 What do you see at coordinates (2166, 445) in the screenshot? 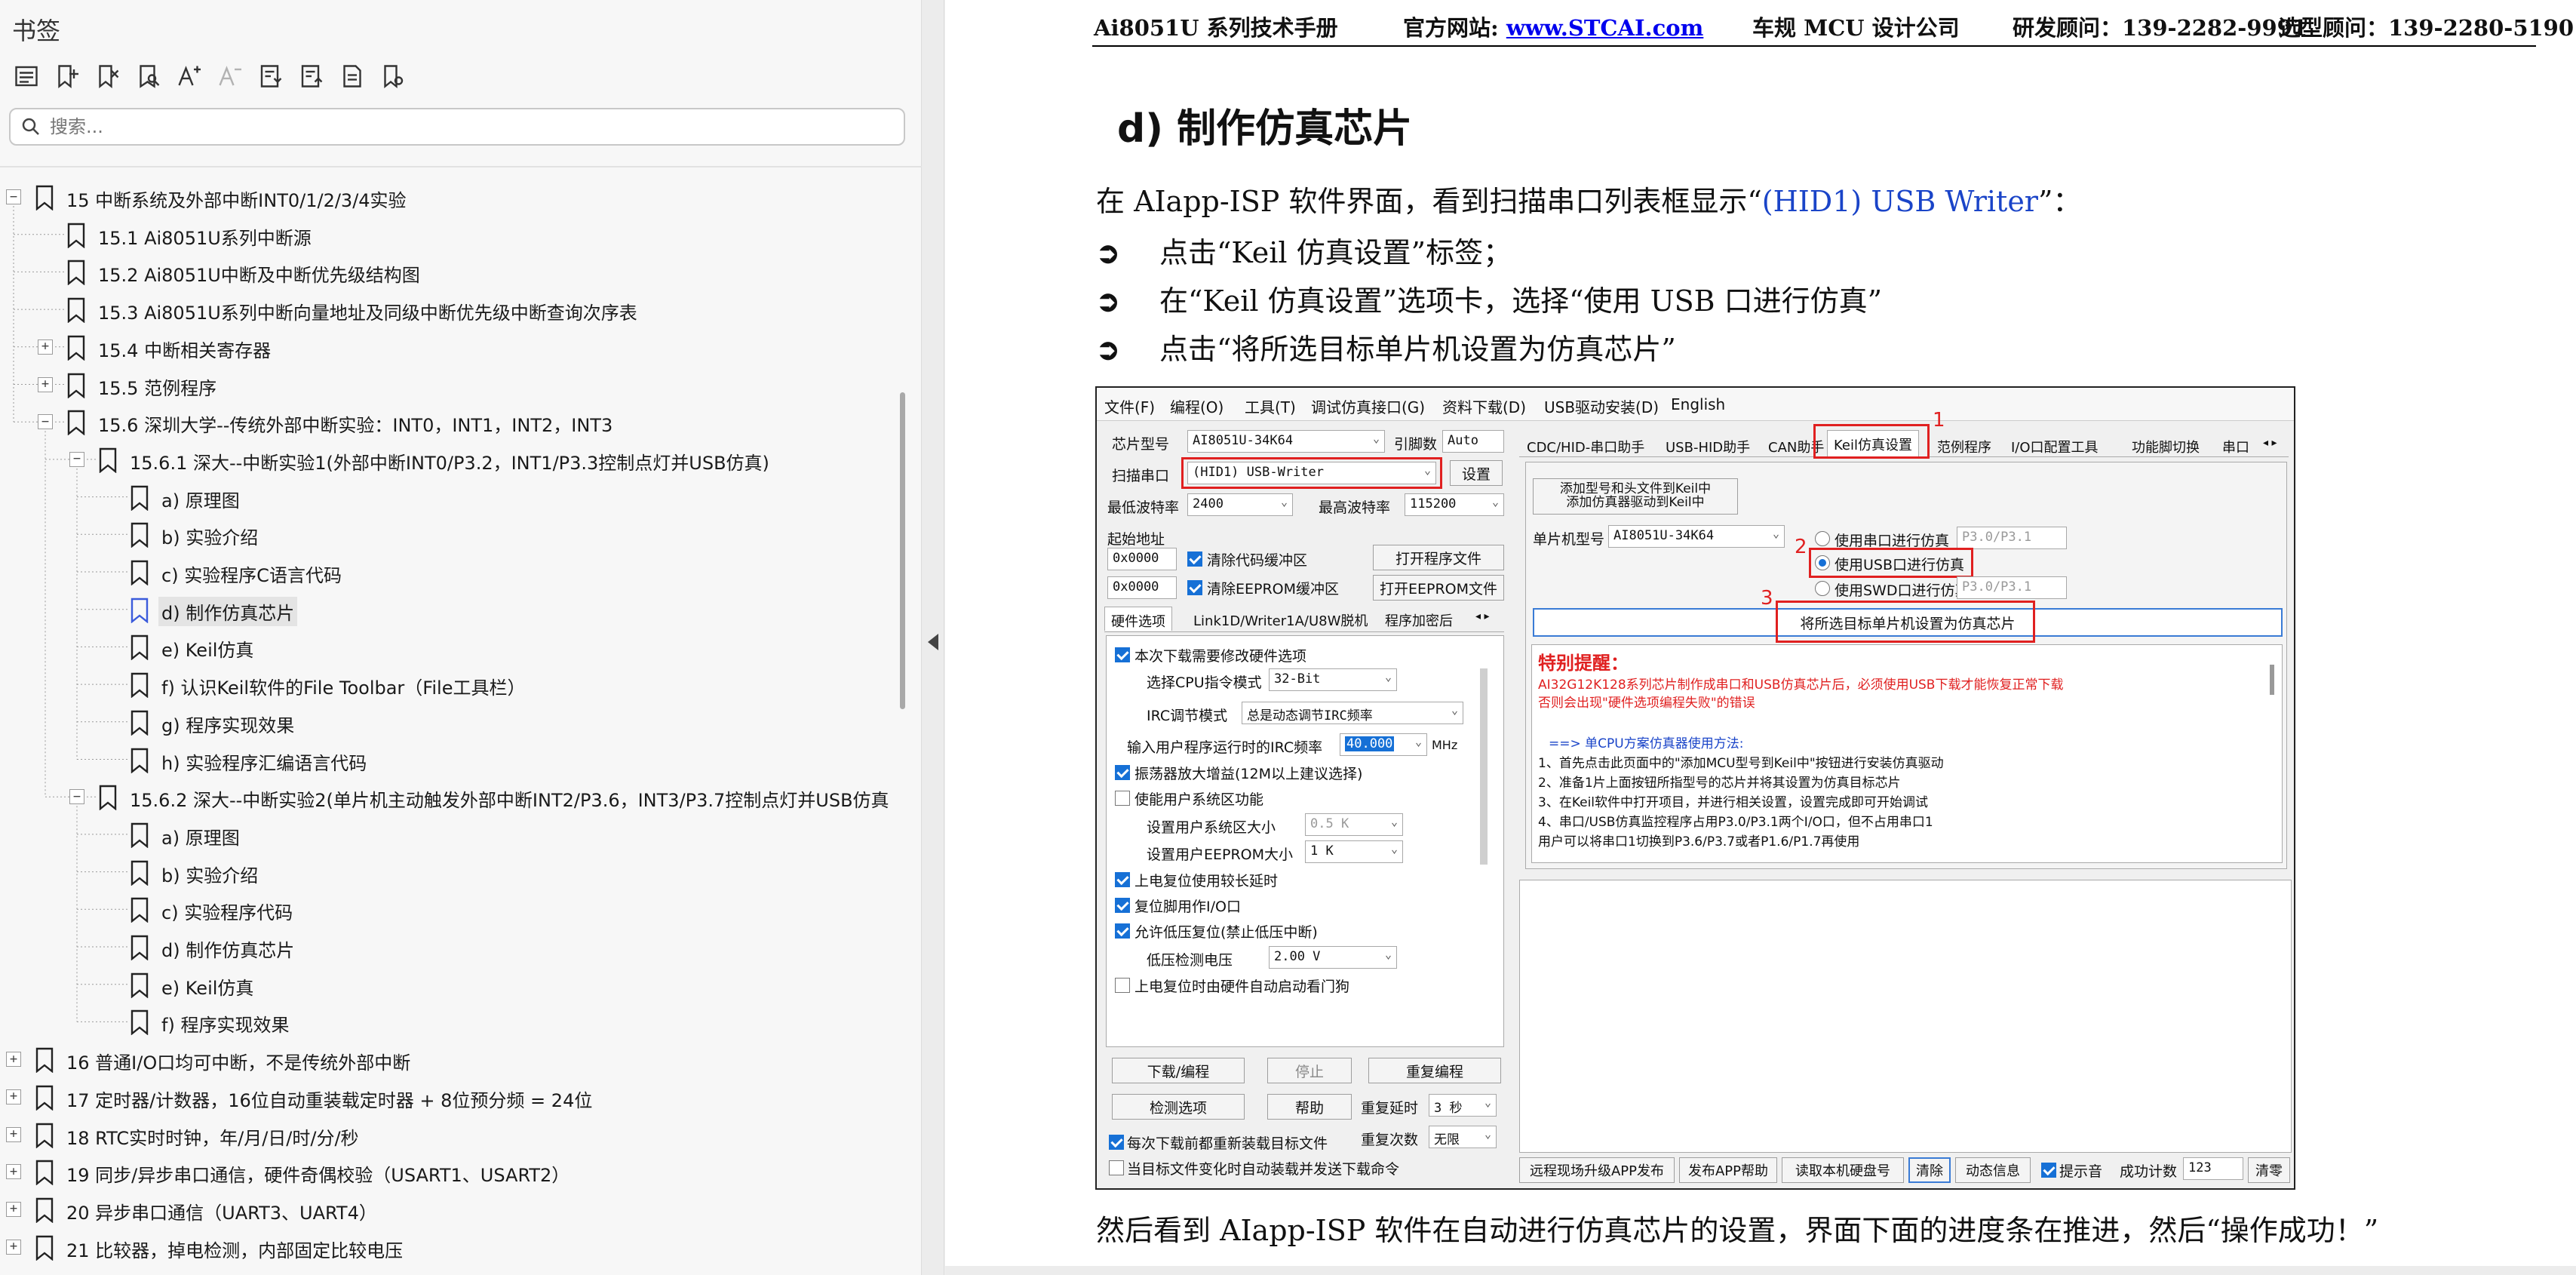
I see `tab-pin-switch: 功能脚切换` at bounding box center [2166, 445].